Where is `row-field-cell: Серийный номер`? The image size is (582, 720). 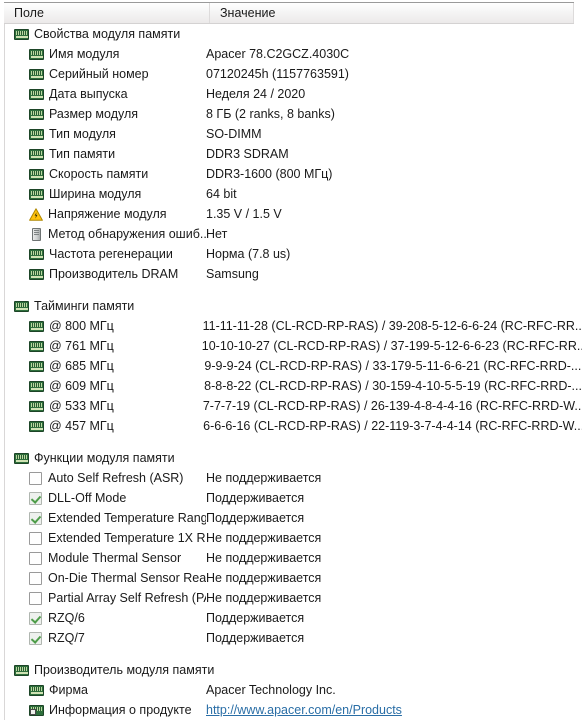 row-field-cell: Серийный номер is located at coordinates (103, 74).